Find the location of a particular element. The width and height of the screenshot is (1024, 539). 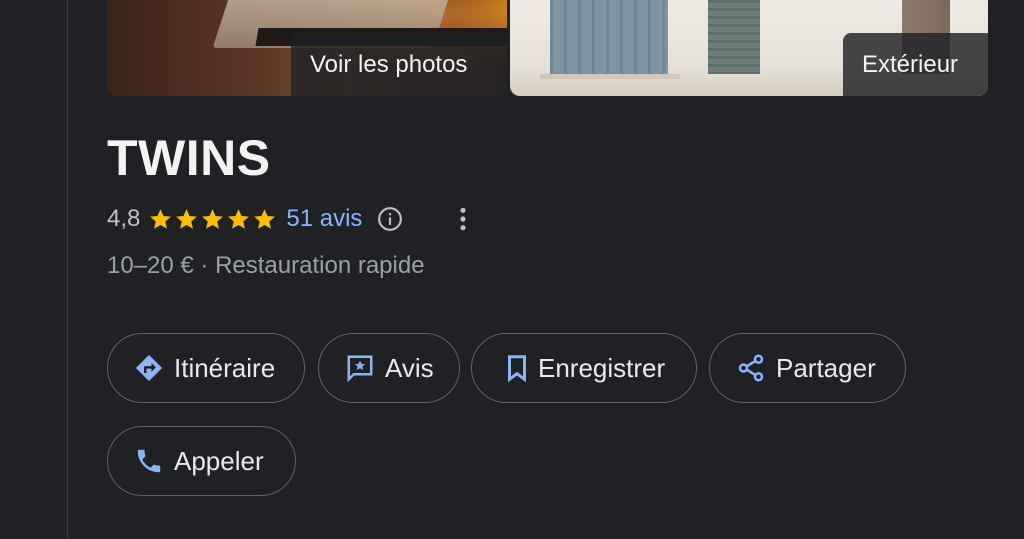

share-icon is located at coordinates (751, 368).